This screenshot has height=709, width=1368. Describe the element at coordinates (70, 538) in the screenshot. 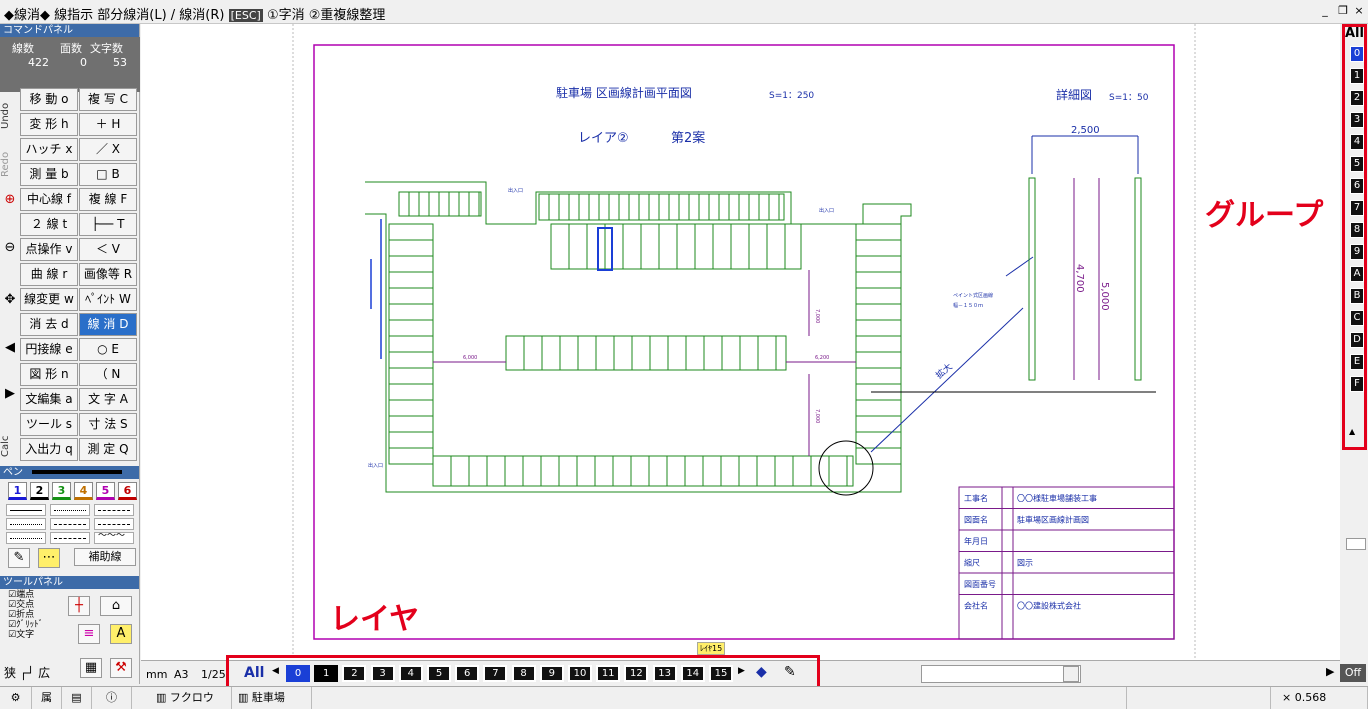

I see `line-style-chain` at that location.